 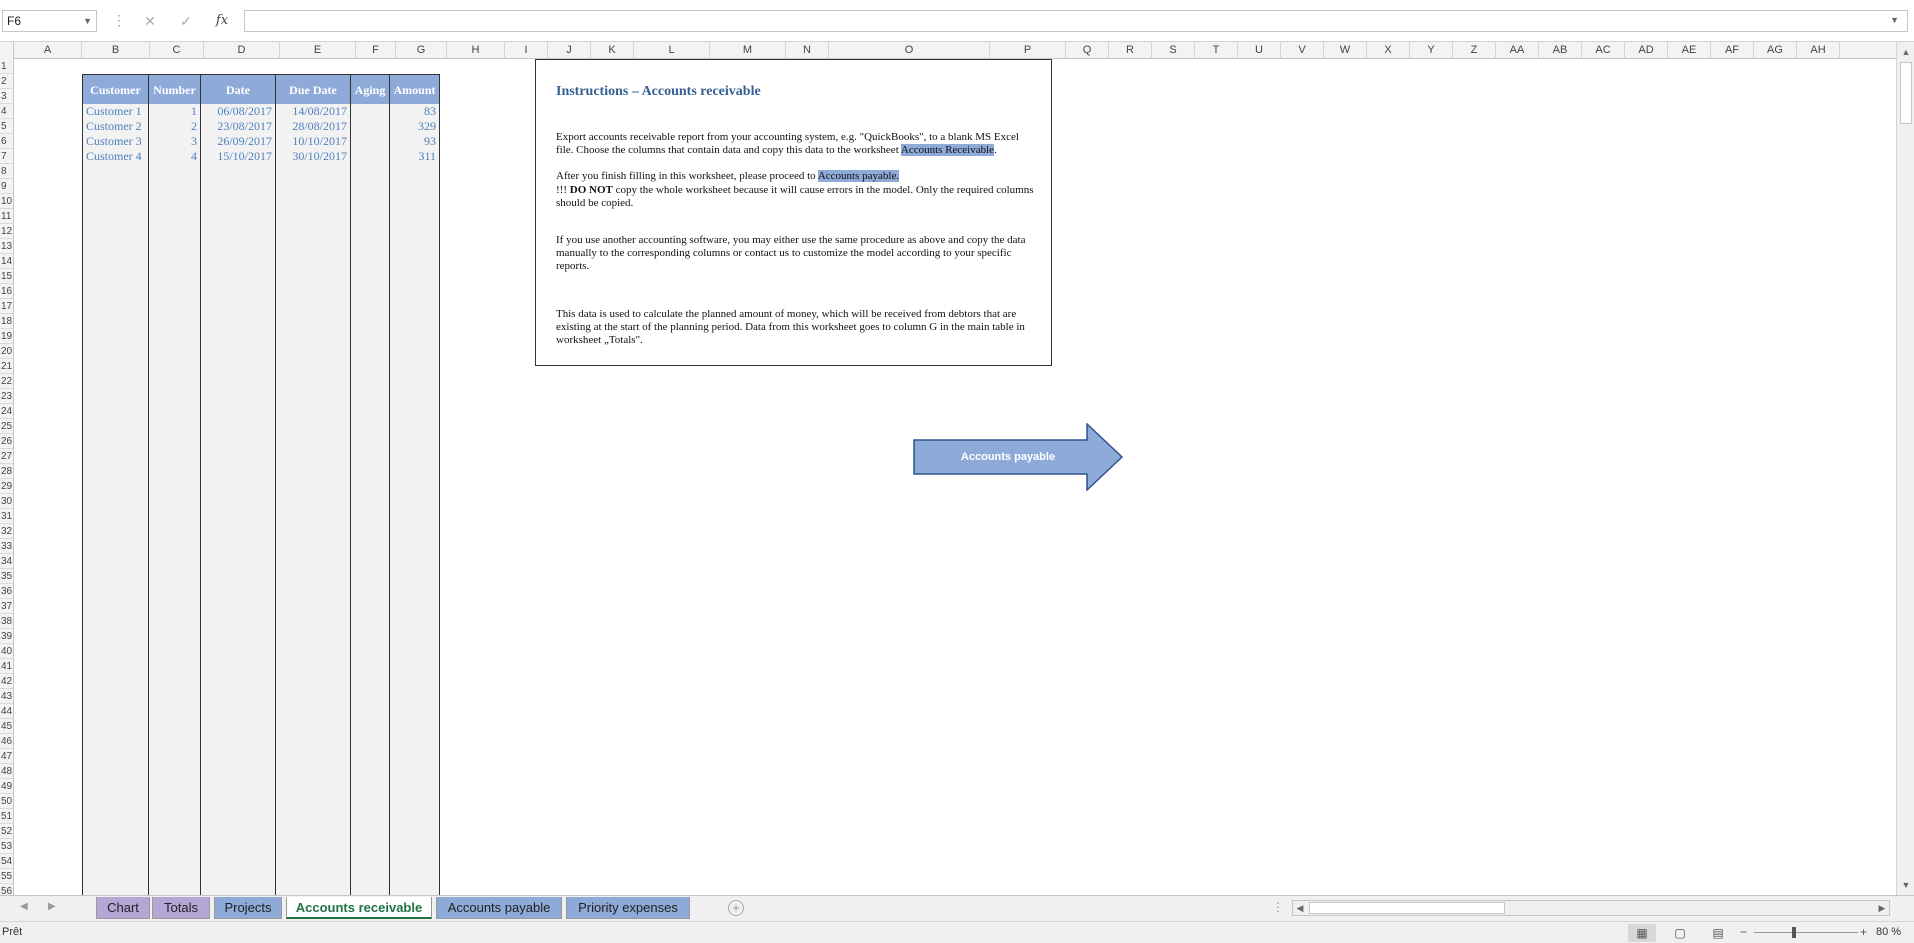 What do you see at coordinates (421, 50) in the screenshot?
I see `column-header: G` at bounding box center [421, 50].